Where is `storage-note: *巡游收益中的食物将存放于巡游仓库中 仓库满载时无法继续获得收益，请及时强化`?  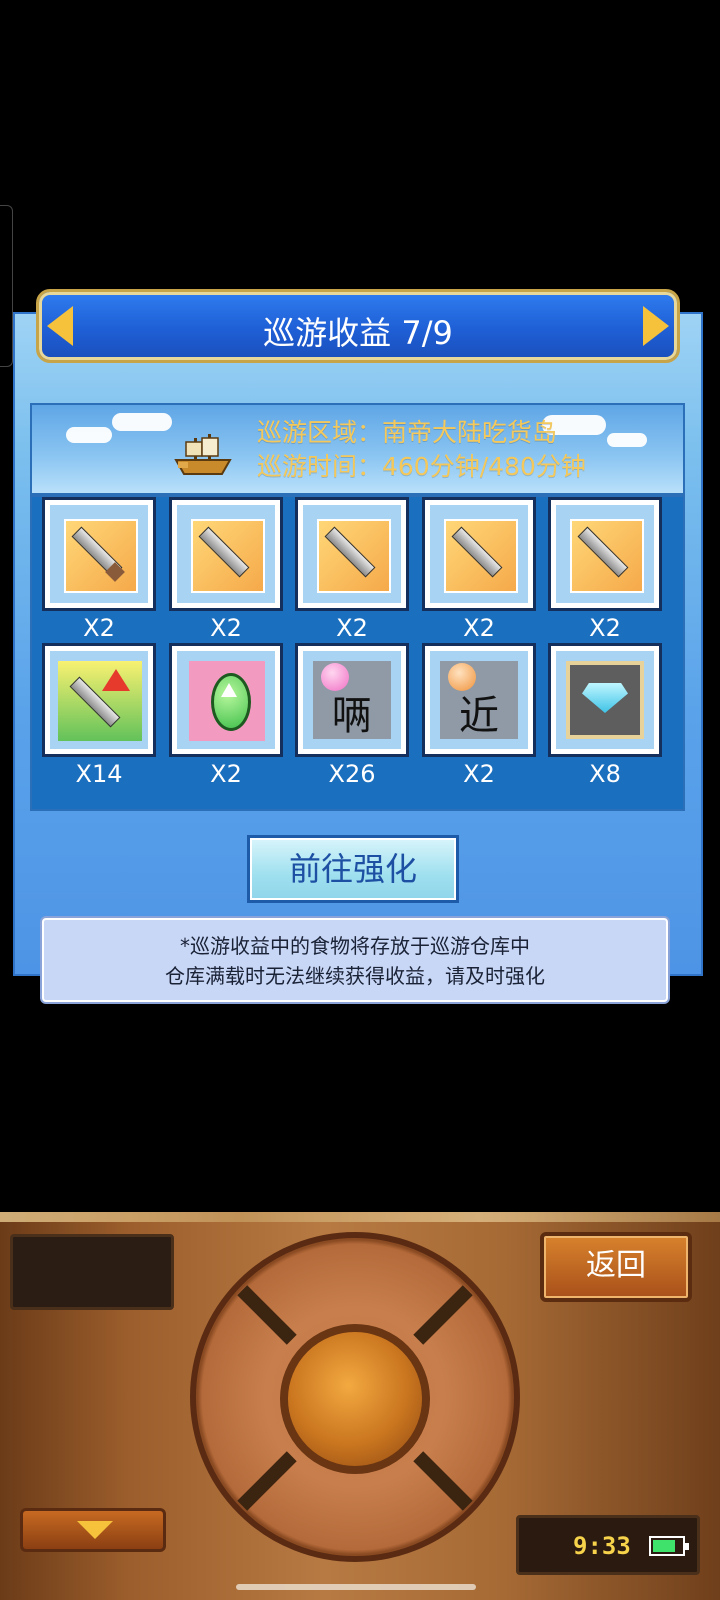 storage-note: *巡游收益中的食物将存放于巡游仓库中 仓库满载时无法继续获得收益，请及时强化 is located at coordinates (355, 960).